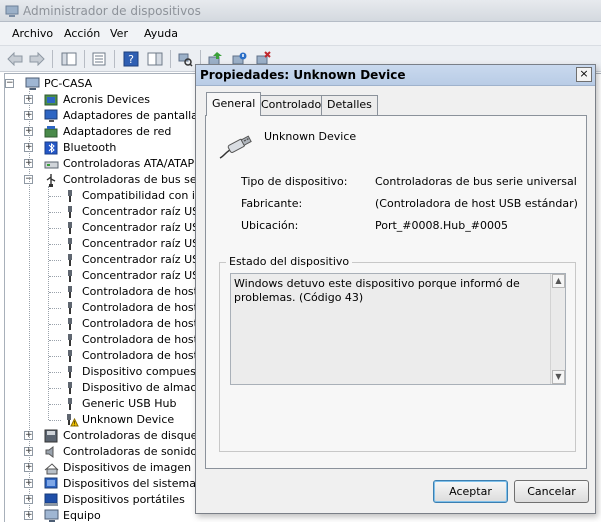  Describe the element at coordinates (99, 59) in the screenshot. I see `properties-sheet-icon` at that location.